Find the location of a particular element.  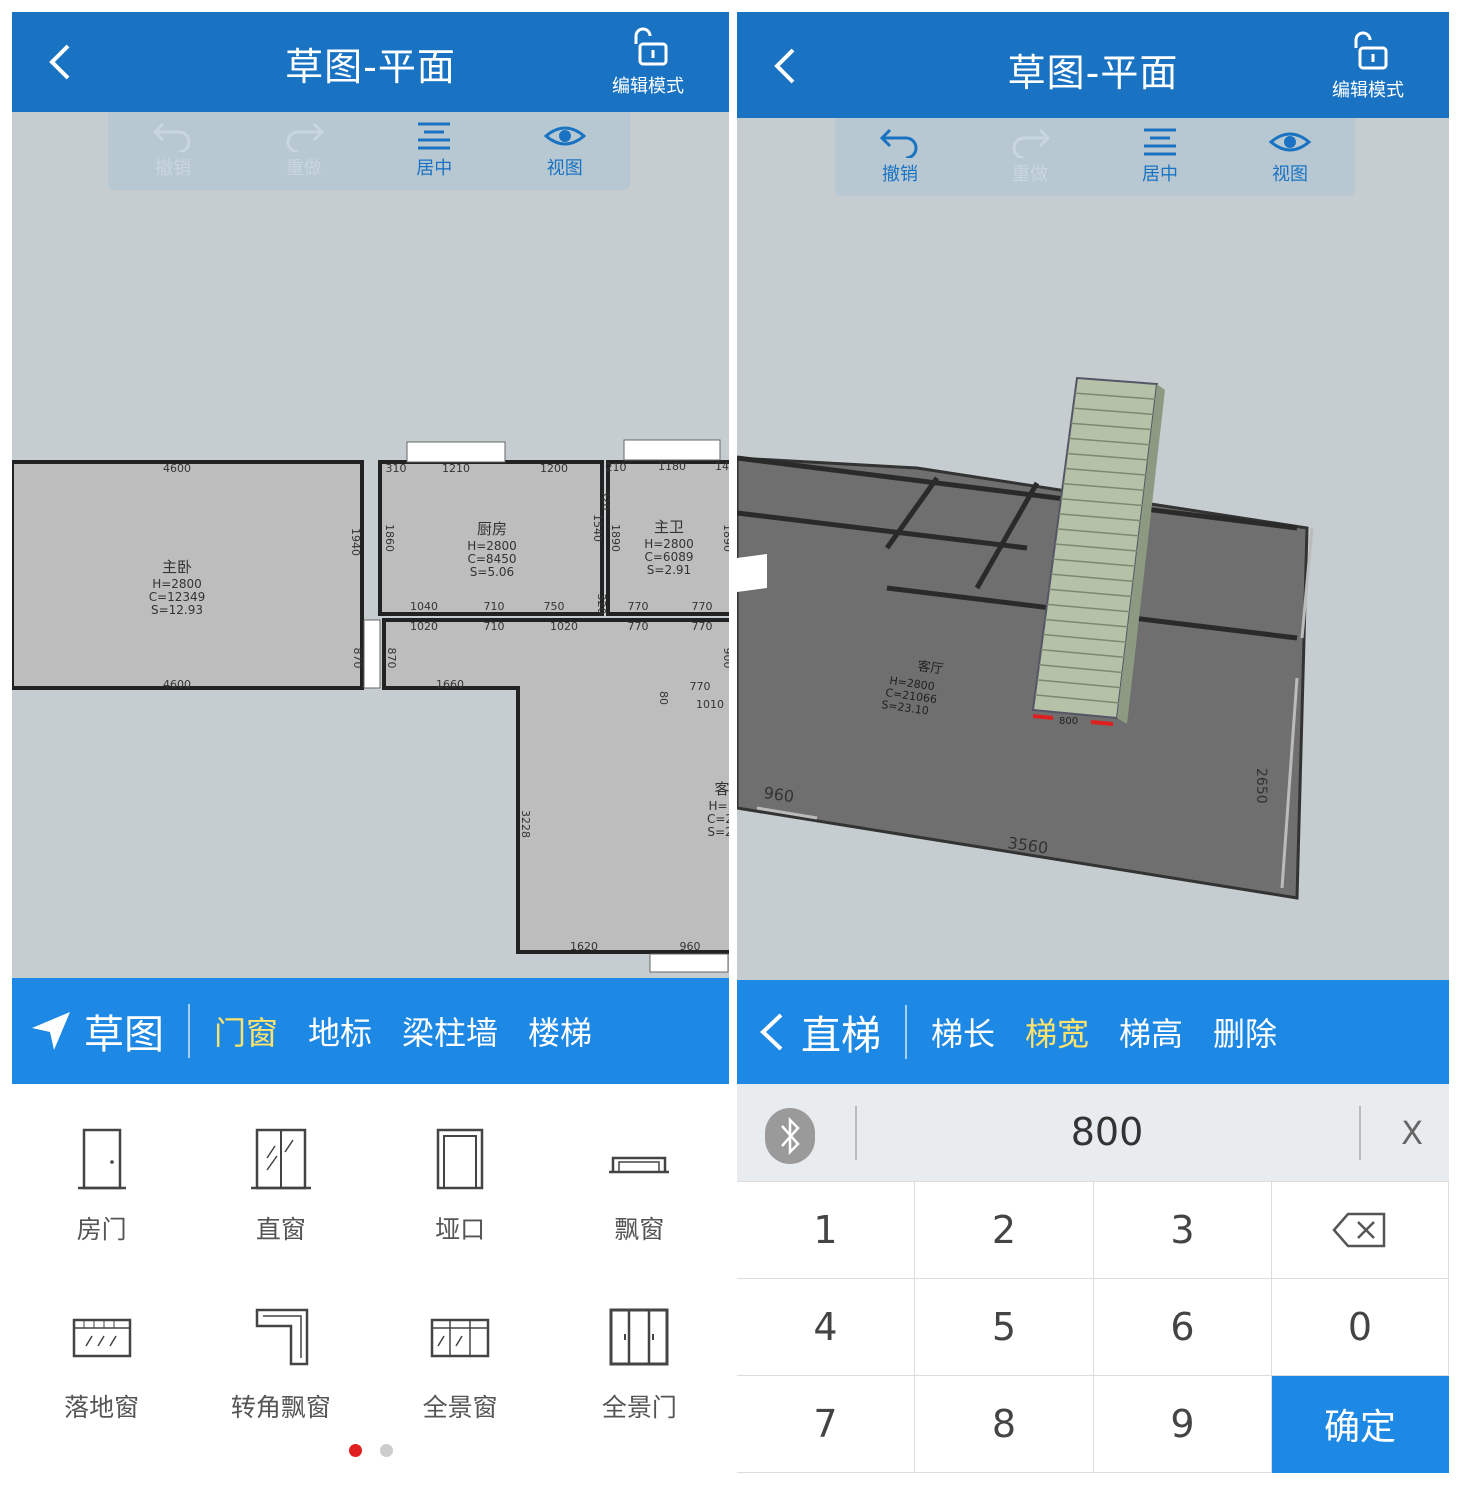

item-opening: 垭口 is located at coordinates (460, 1173).